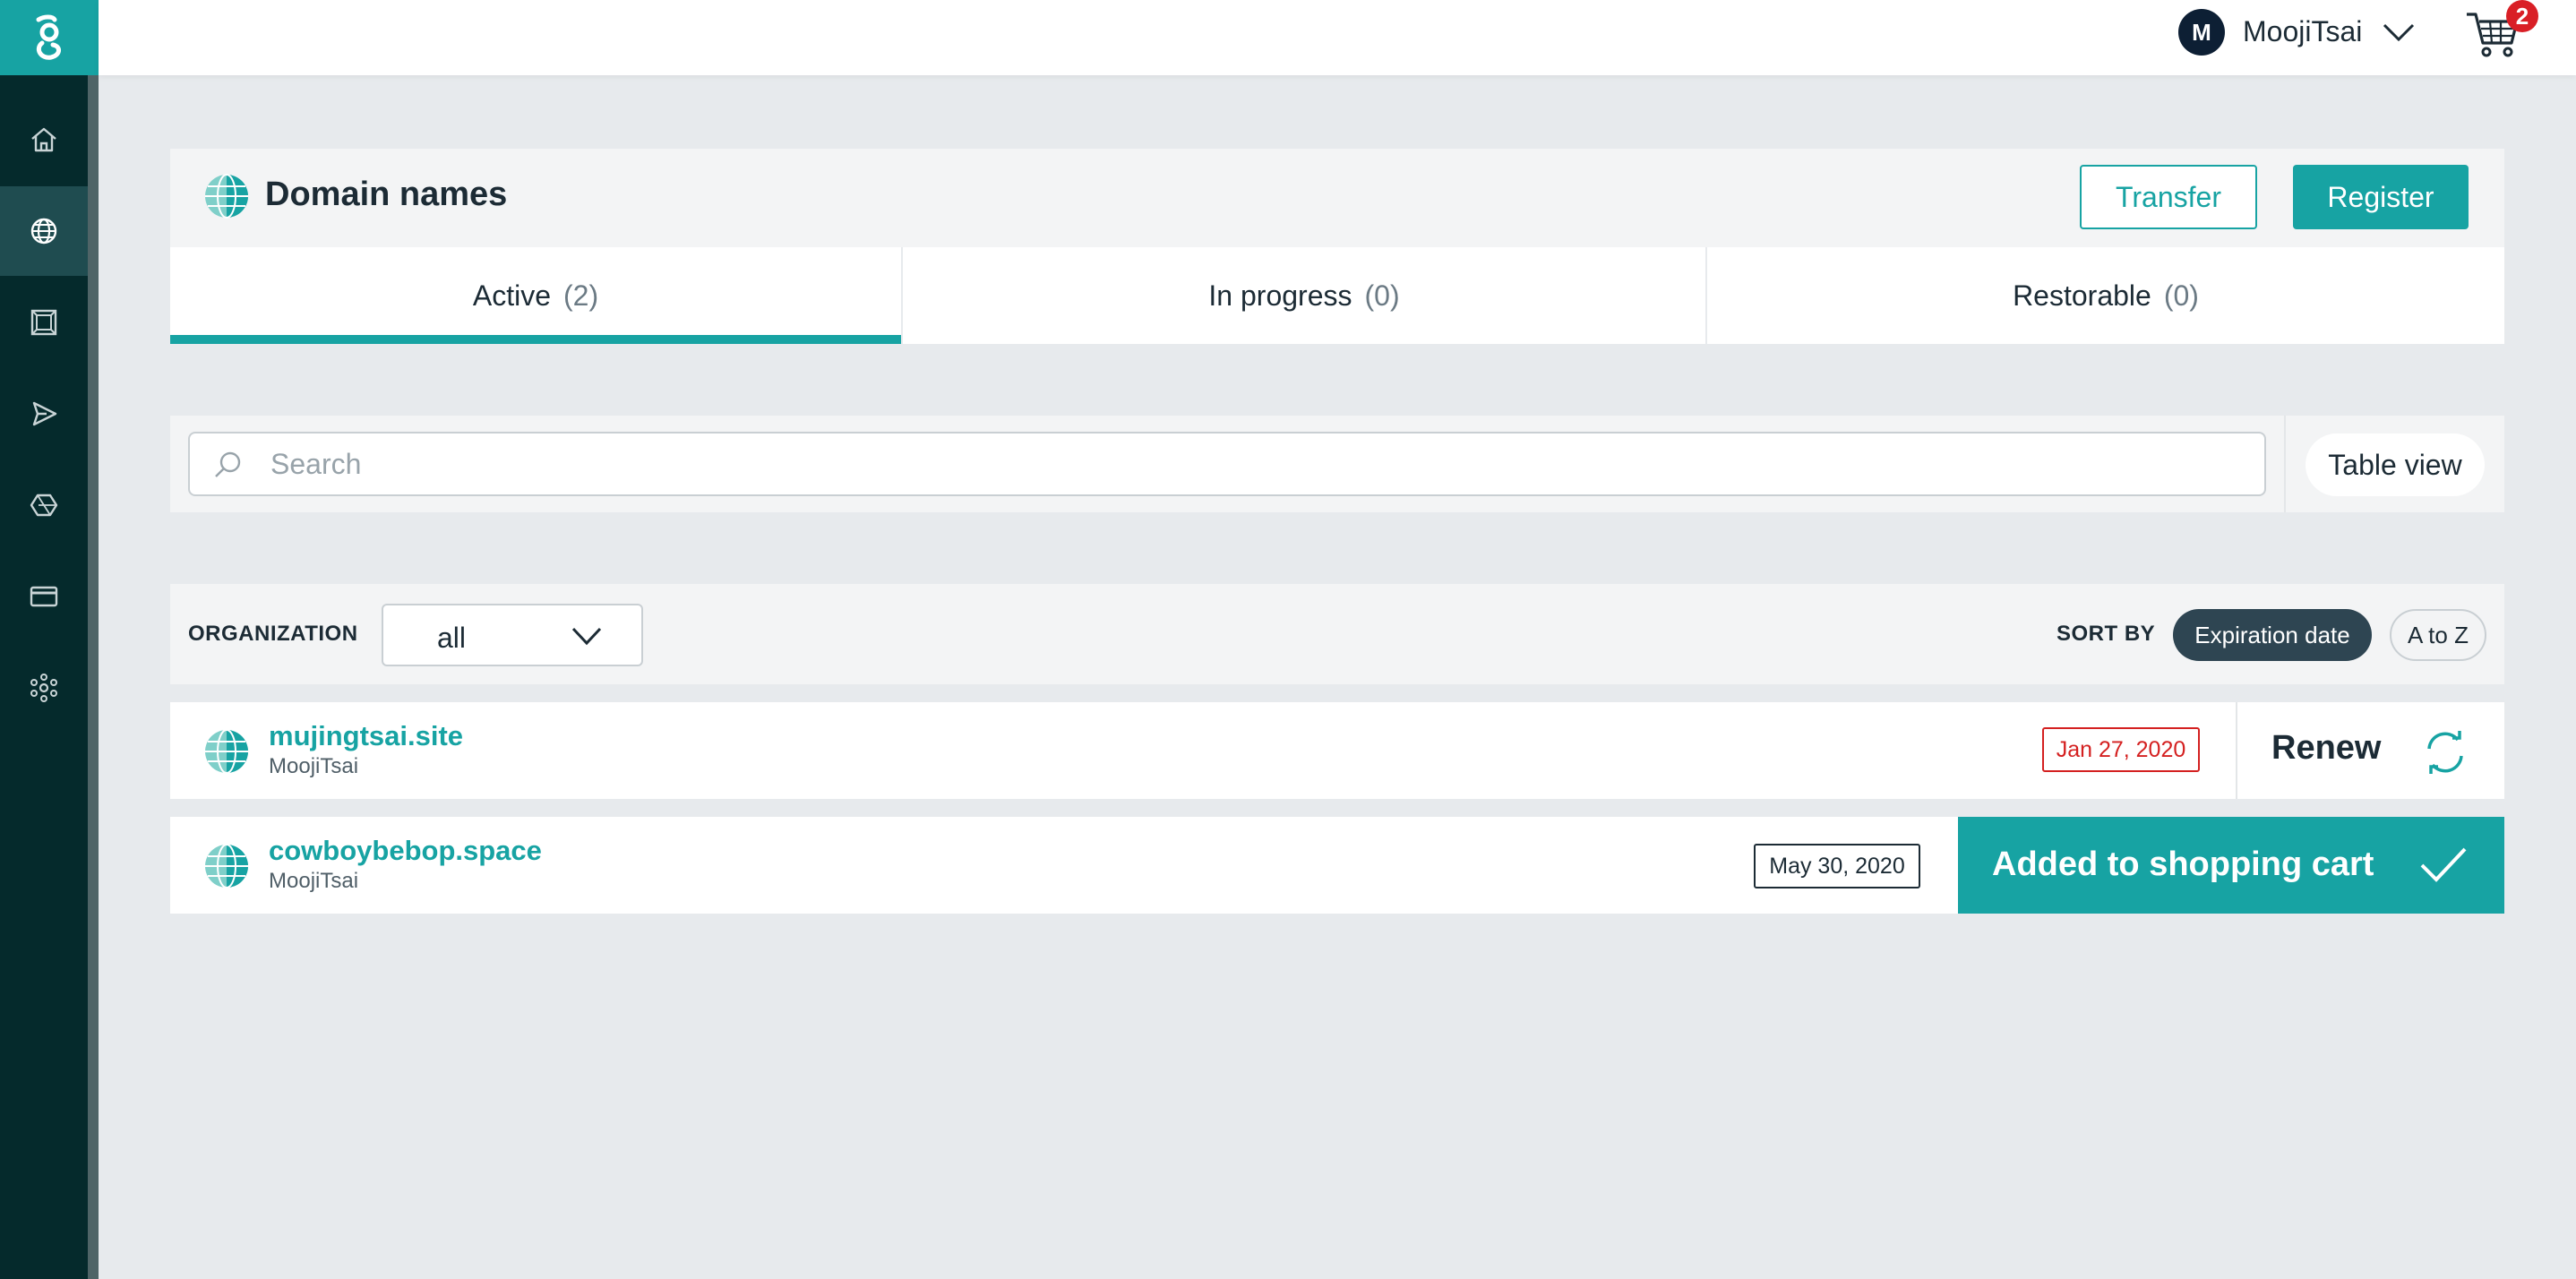  Describe the element at coordinates (2381, 197) in the screenshot. I see `register-button: Register` at that location.